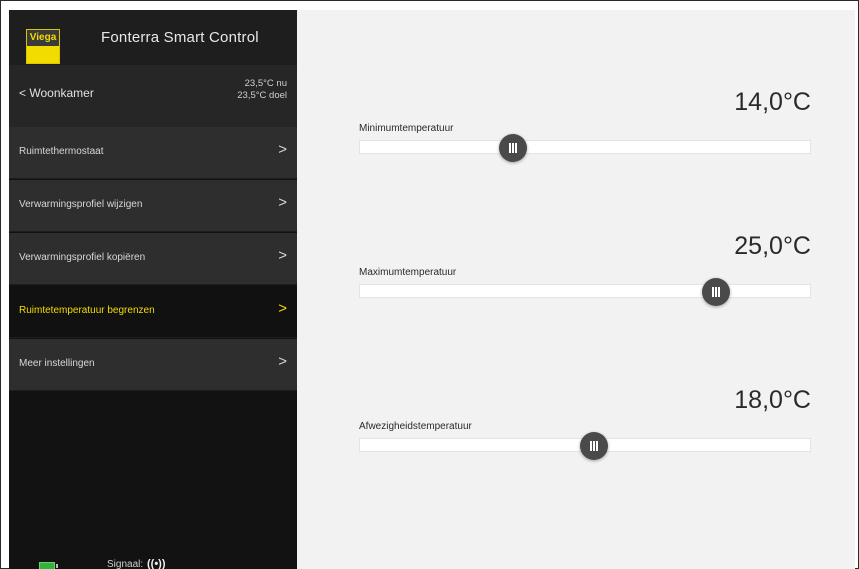 Image resolution: width=859 pixels, height=569 pixels. I want to click on menu-item-label: Ruimtetemperatuur begrenzen, so click(87, 310).